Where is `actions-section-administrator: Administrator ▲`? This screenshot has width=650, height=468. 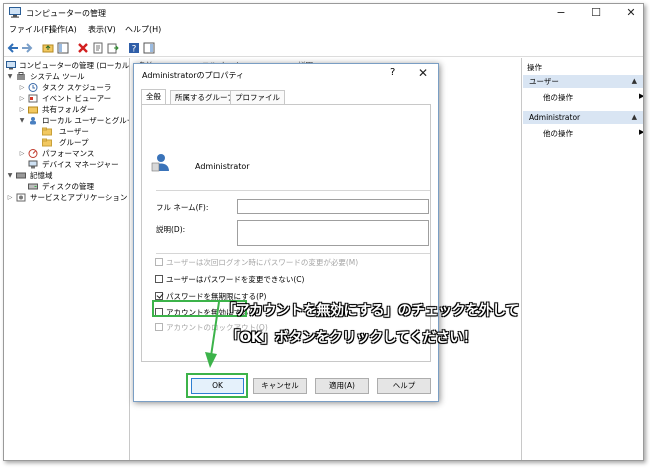 actions-section-administrator: Administrator ▲ is located at coordinates (583, 117).